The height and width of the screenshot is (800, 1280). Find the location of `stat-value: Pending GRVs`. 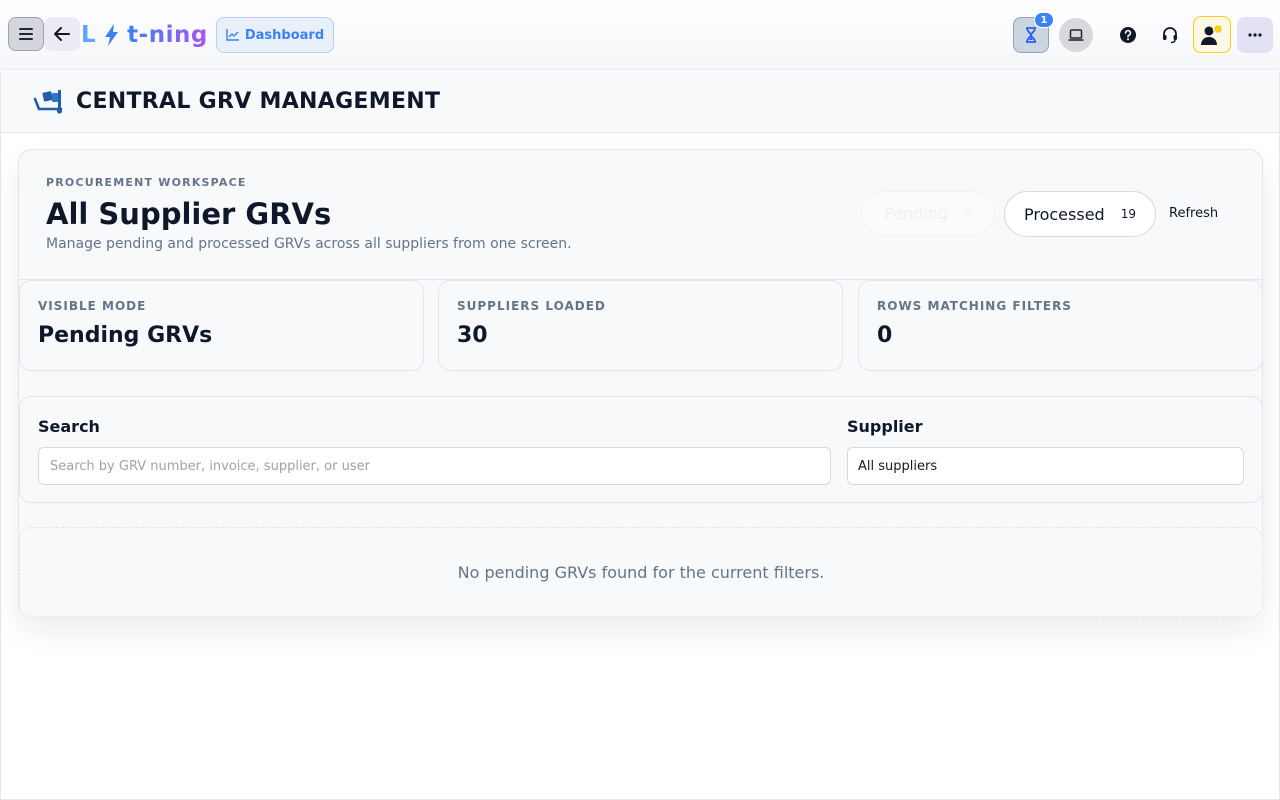

stat-value: Pending GRVs is located at coordinates (125, 335).